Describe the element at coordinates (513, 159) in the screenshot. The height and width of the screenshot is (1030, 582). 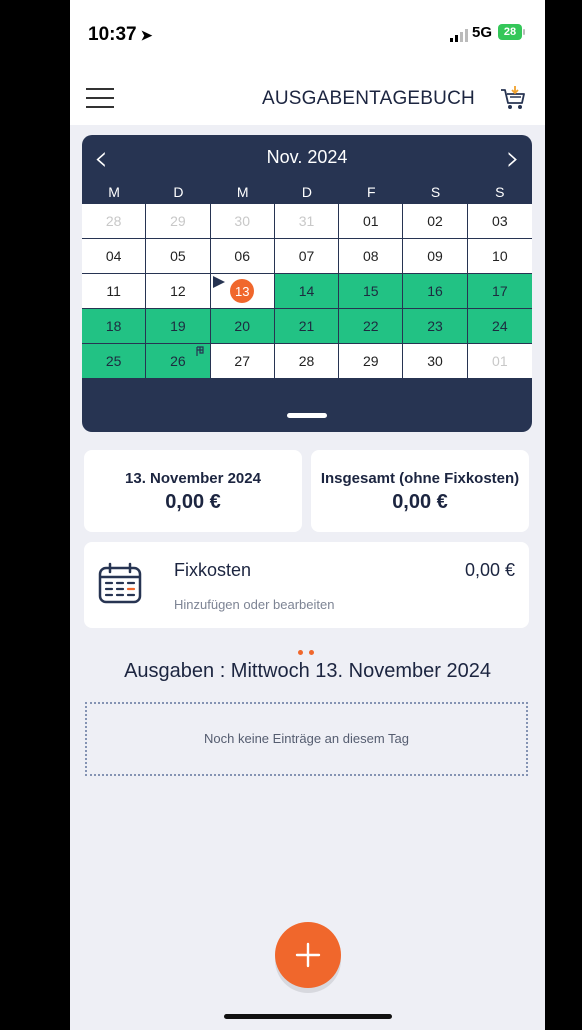
I see `chevron-right-icon: ›` at that location.